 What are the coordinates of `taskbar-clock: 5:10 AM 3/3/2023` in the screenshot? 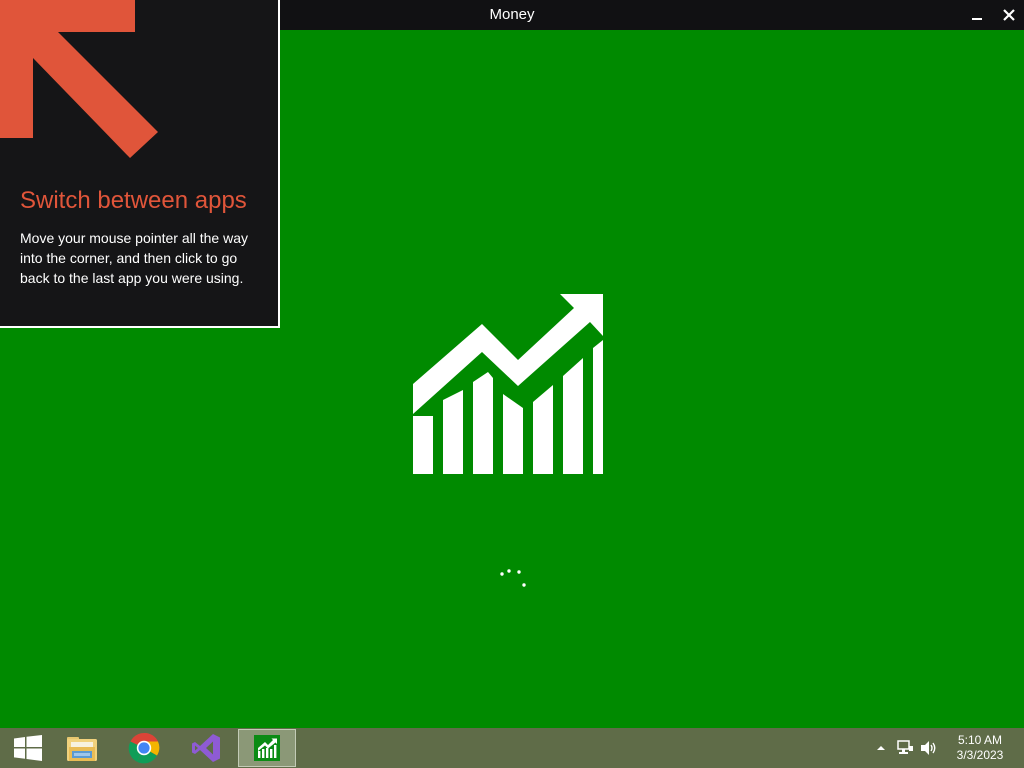 It's located at (980, 748).